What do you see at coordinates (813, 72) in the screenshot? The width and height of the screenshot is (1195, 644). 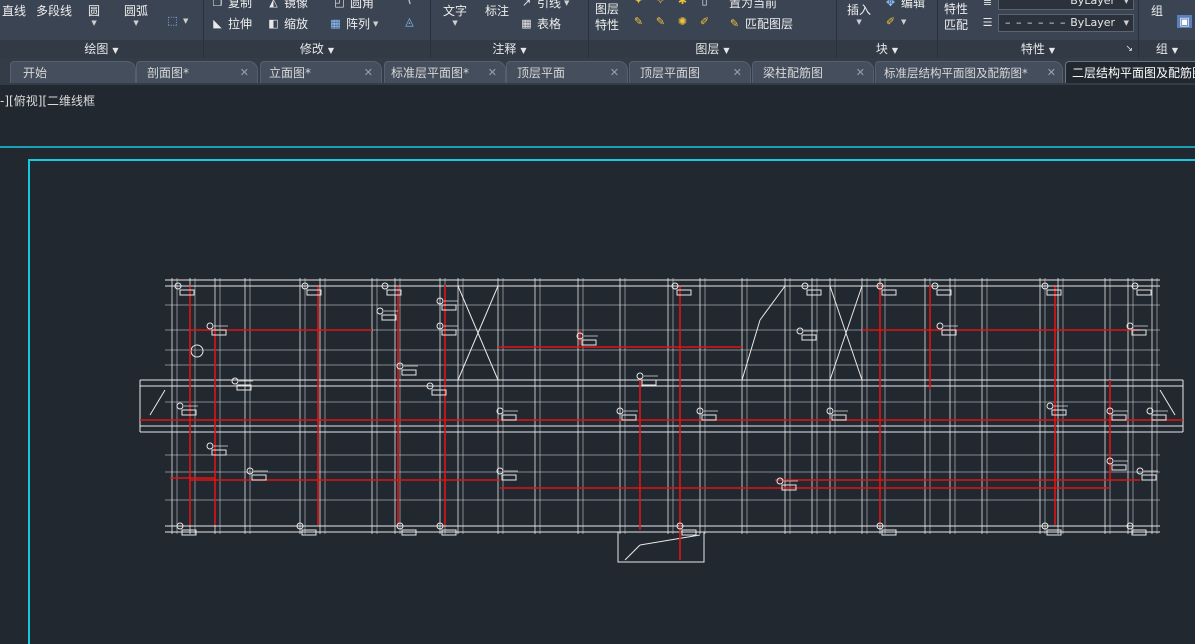 I see `tab-beam-column: 梁柱配筋图 ✕` at bounding box center [813, 72].